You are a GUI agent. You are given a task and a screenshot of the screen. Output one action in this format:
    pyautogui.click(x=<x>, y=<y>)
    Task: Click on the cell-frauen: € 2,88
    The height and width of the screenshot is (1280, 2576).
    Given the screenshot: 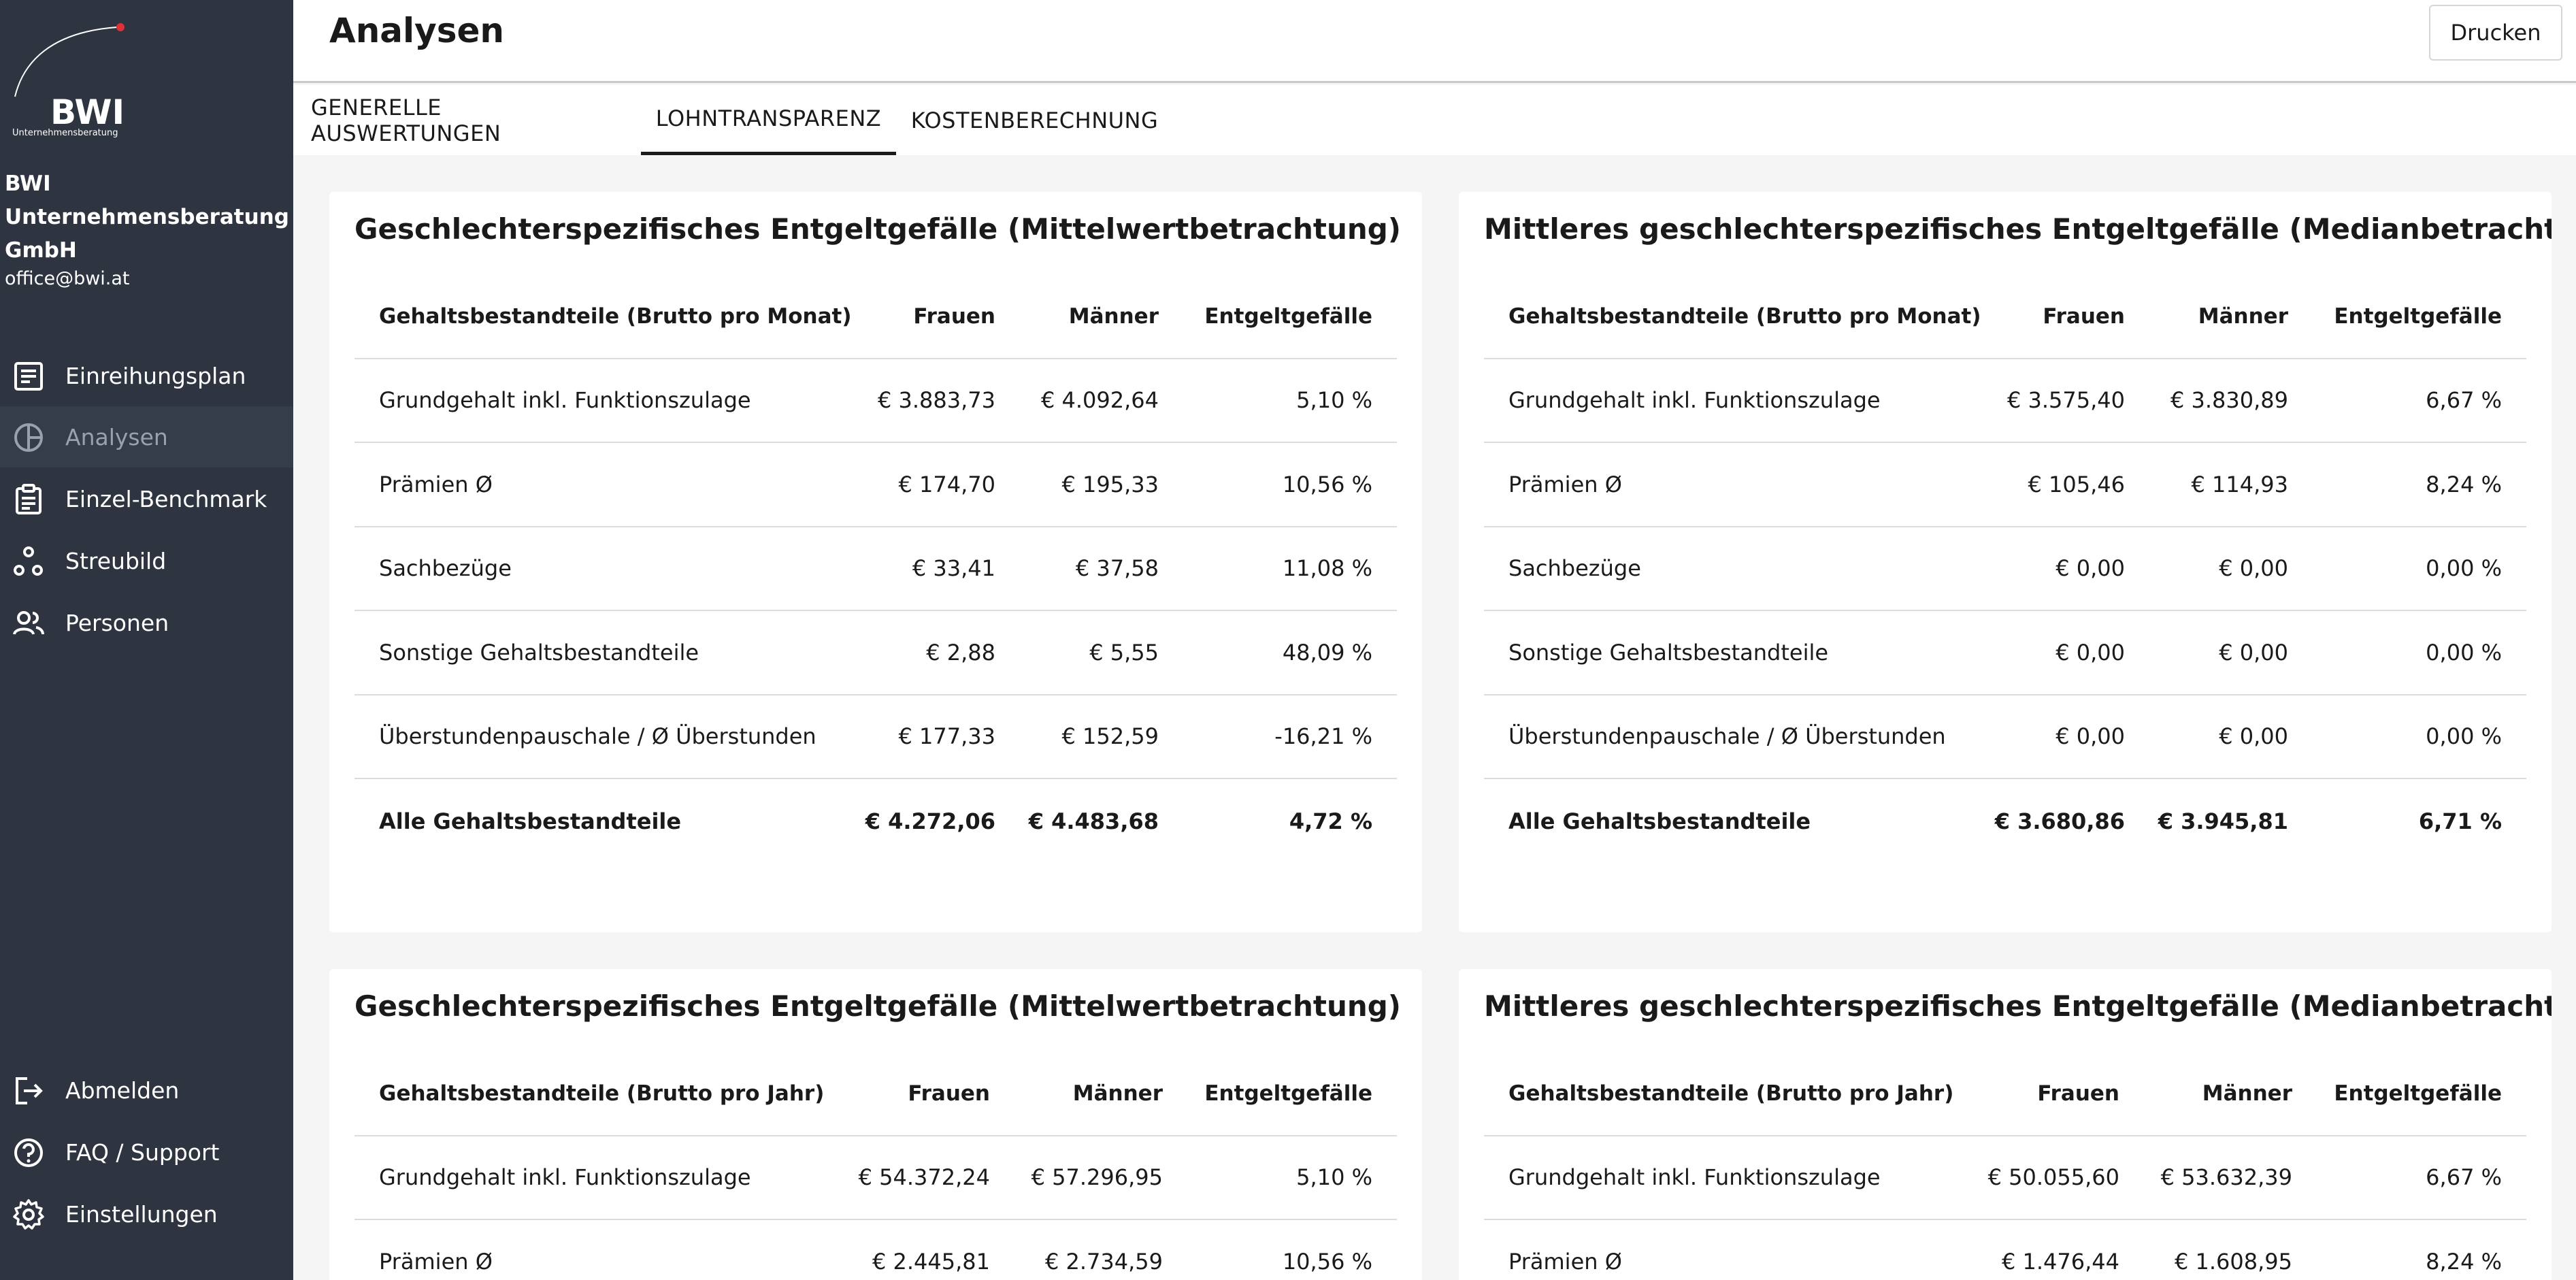 What is the action you would take?
    pyautogui.click(x=960, y=652)
    